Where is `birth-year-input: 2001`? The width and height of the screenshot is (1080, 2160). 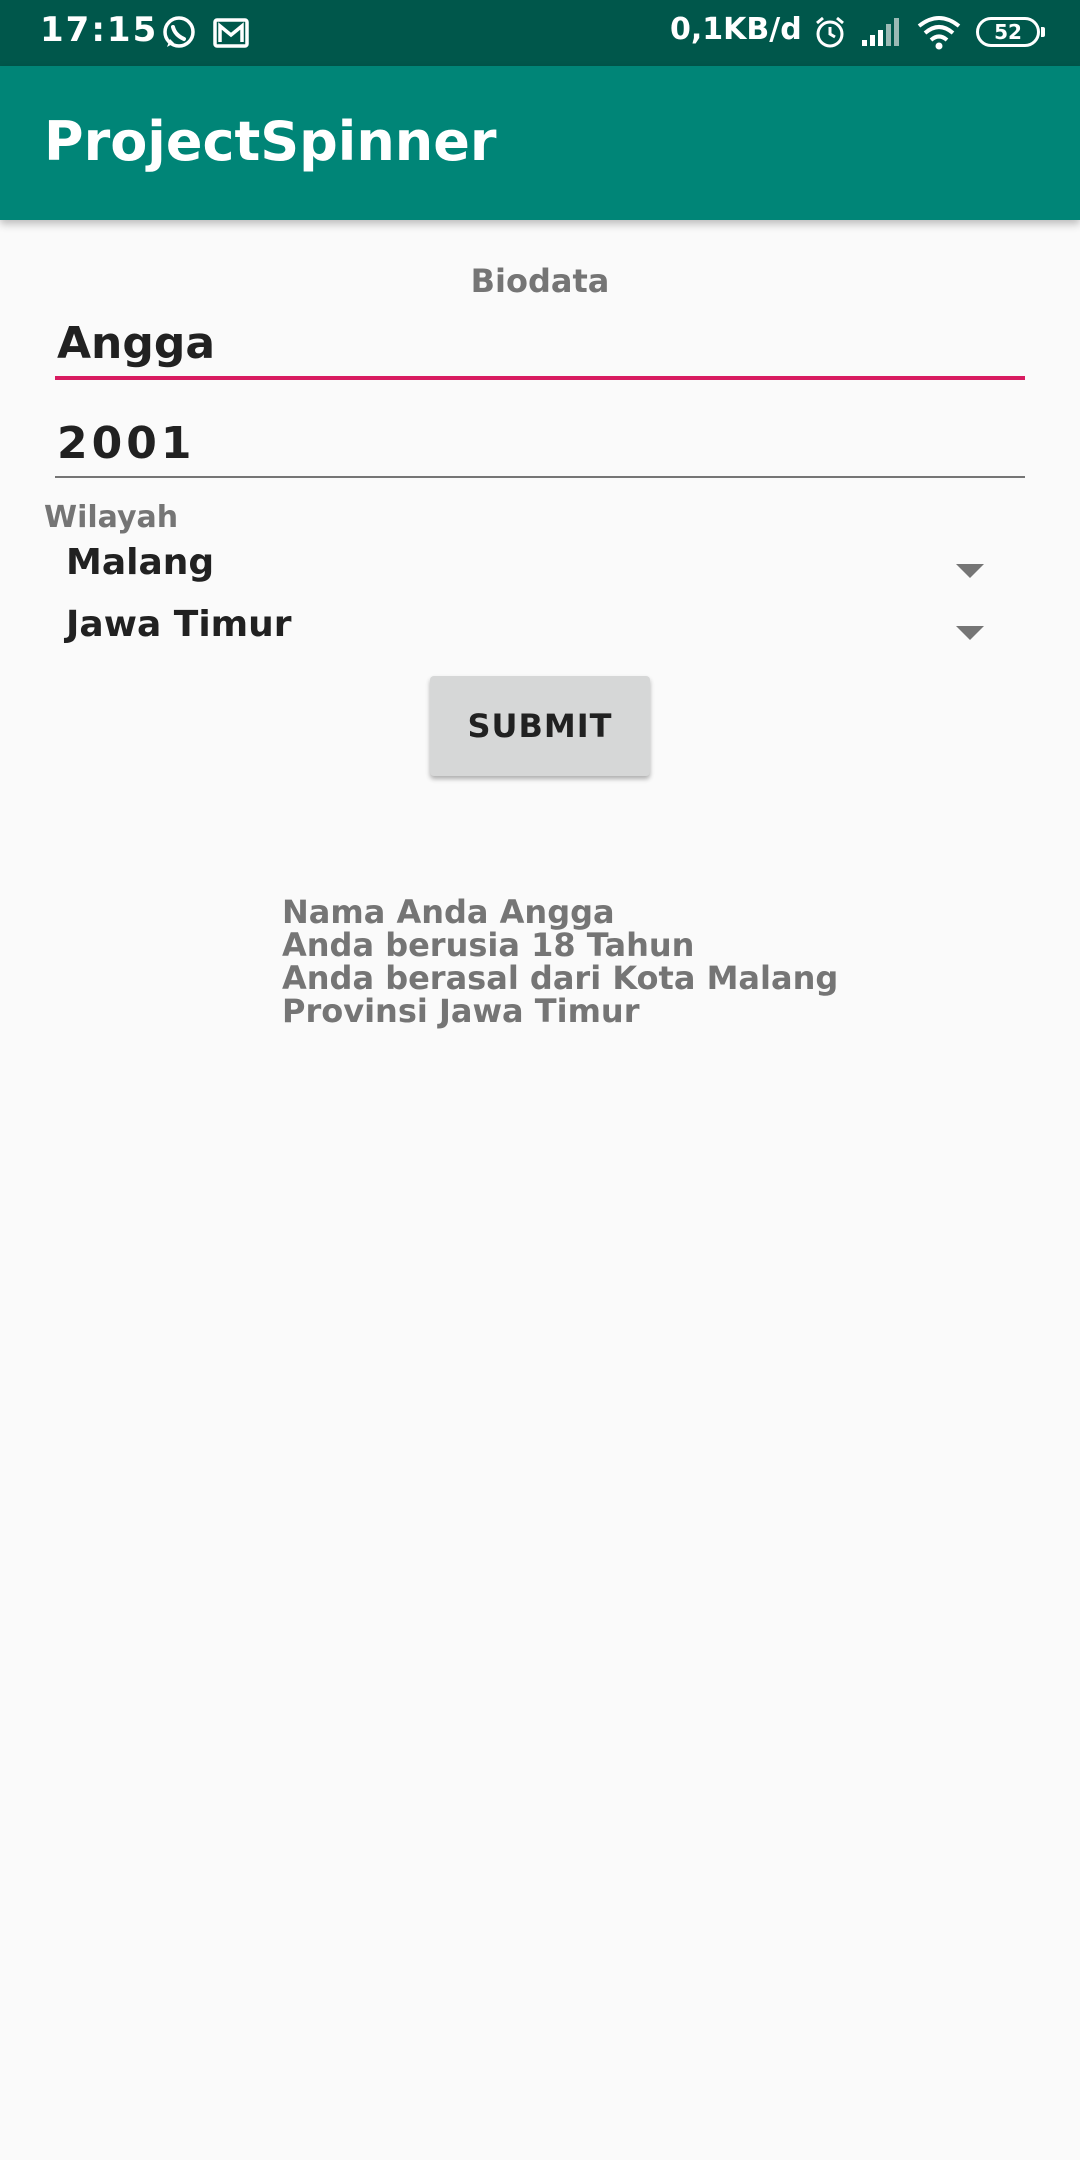 birth-year-input: 2001 is located at coordinates (540, 448).